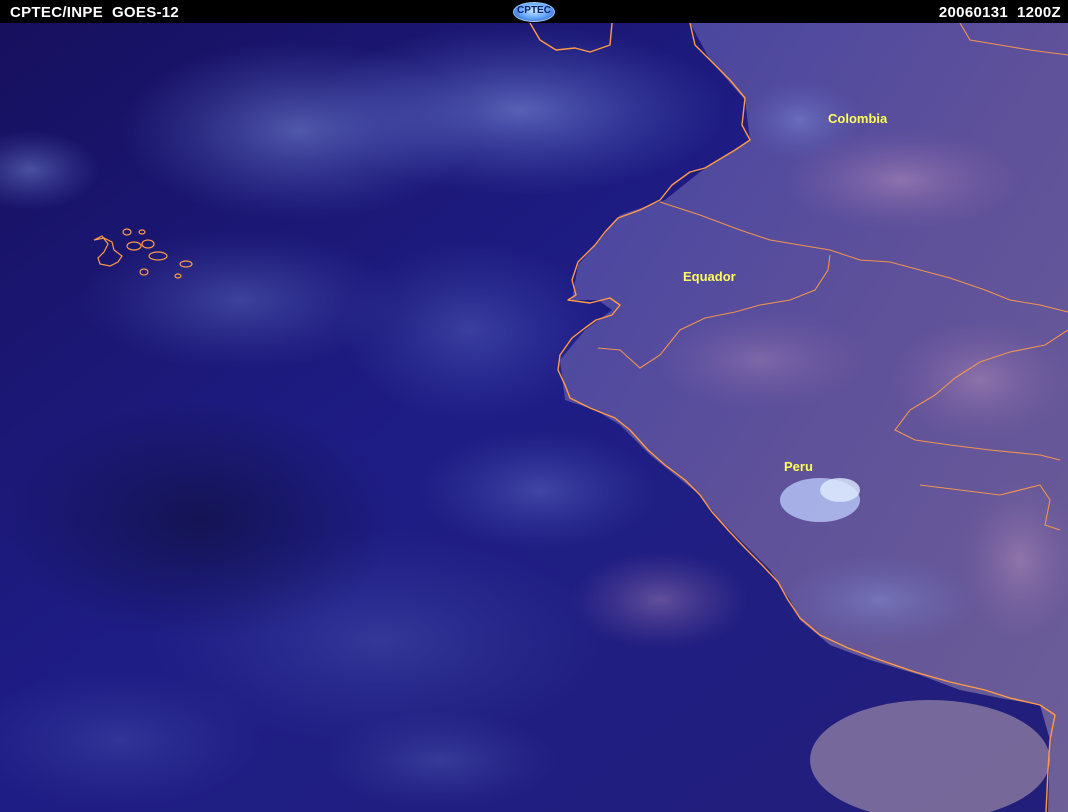 Image resolution: width=1068 pixels, height=812 pixels. I want to click on peru-label: Peru, so click(798, 466).